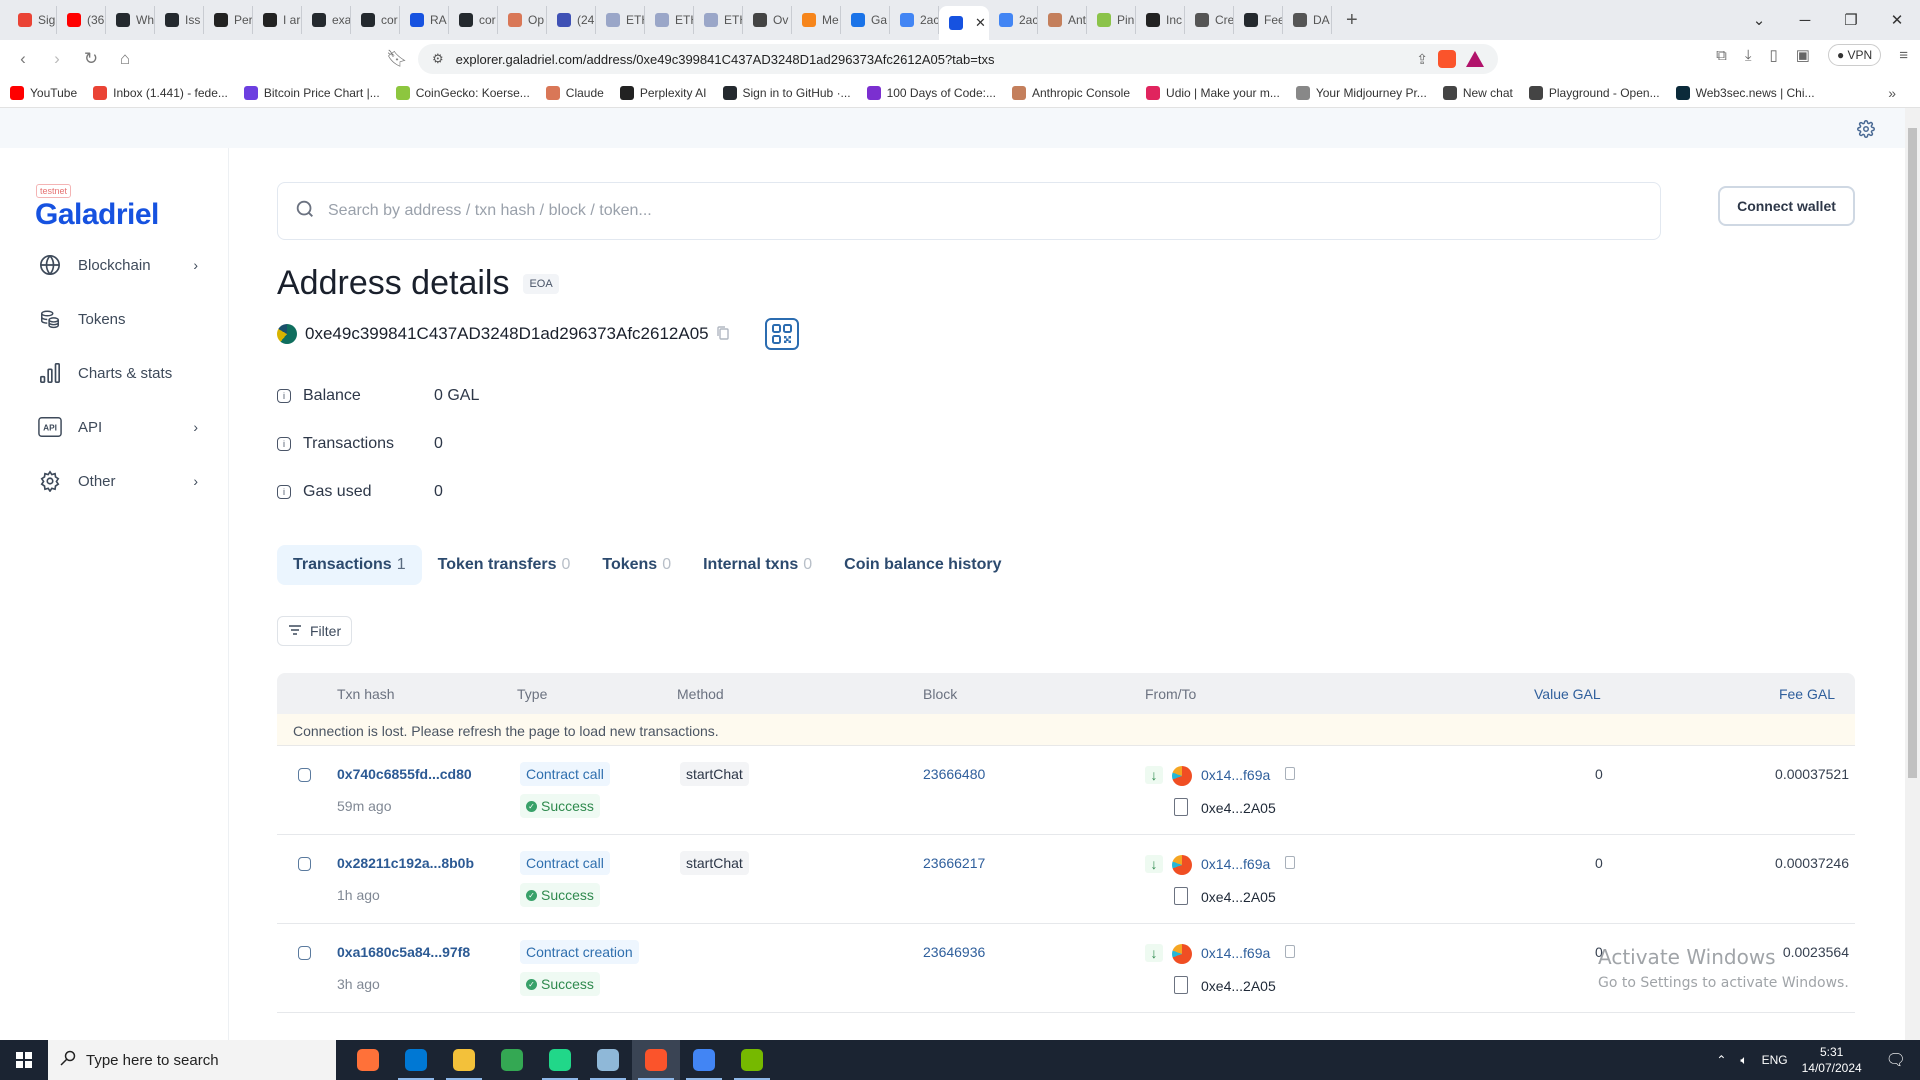 The height and width of the screenshot is (1080, 1920). Describe the element at coordinates (438, 59) in the screenshot. I see `site-settings-icon: ⚙︎` at that location.